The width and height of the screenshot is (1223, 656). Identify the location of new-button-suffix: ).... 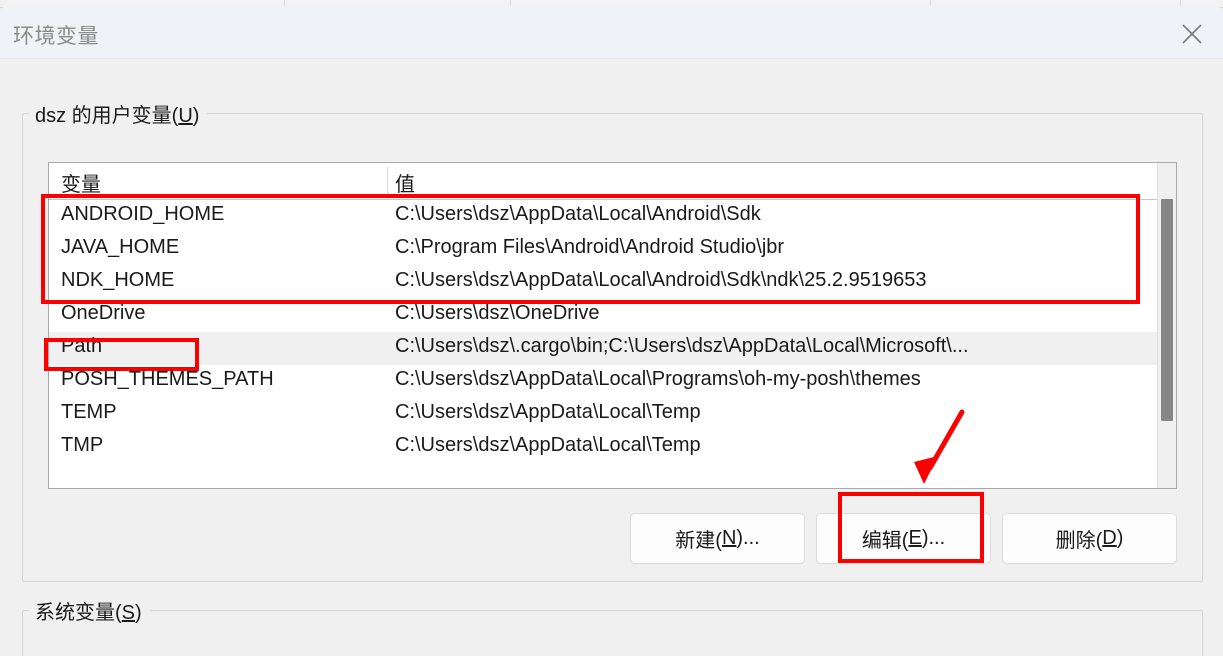
(748, 538).